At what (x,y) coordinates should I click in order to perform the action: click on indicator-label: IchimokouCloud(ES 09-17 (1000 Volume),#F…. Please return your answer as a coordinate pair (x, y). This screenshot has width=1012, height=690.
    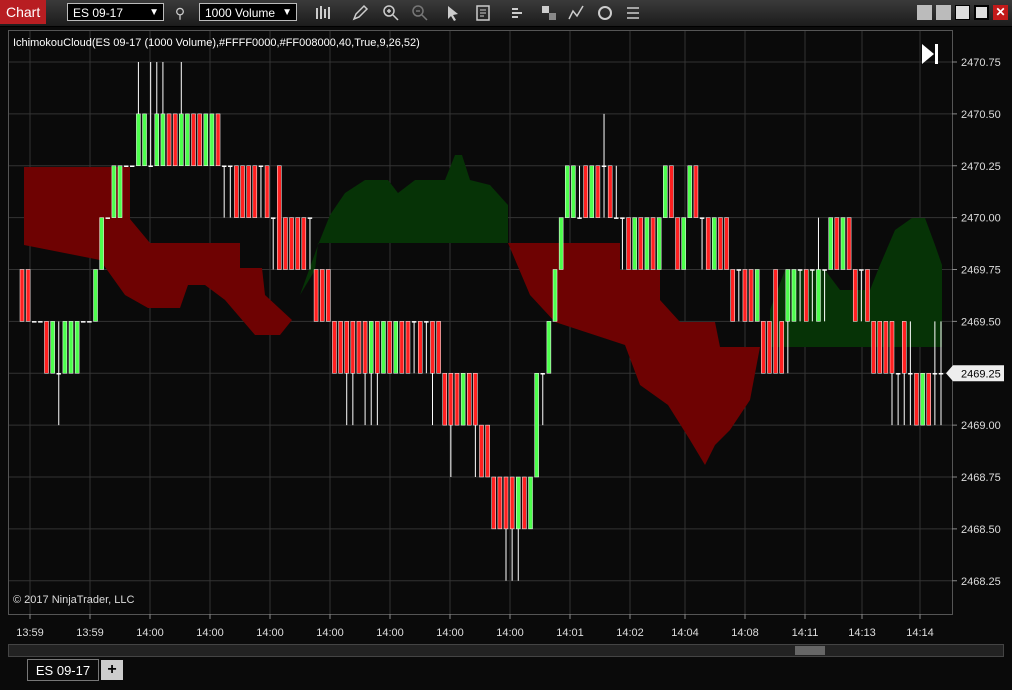
    Looking at the image, I should click on (216, 43).